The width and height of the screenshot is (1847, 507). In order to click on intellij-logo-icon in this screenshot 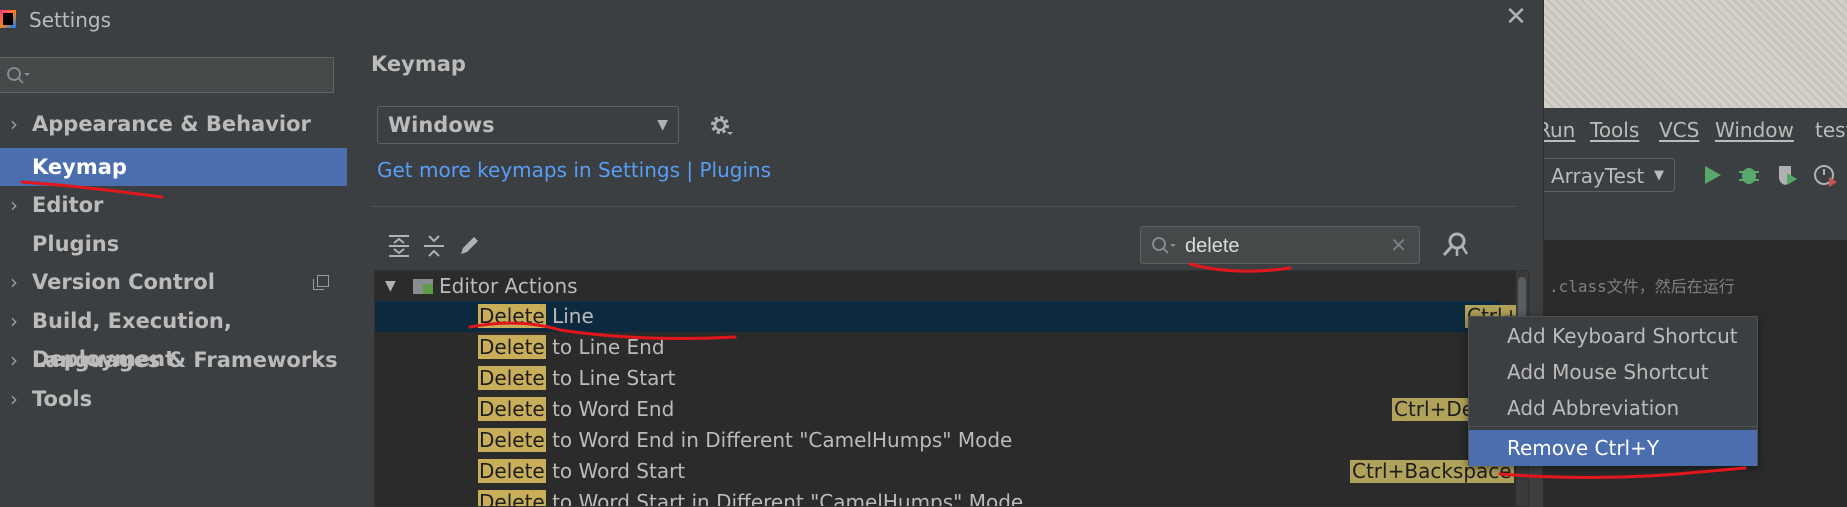, I will do `click(8, 19)`.